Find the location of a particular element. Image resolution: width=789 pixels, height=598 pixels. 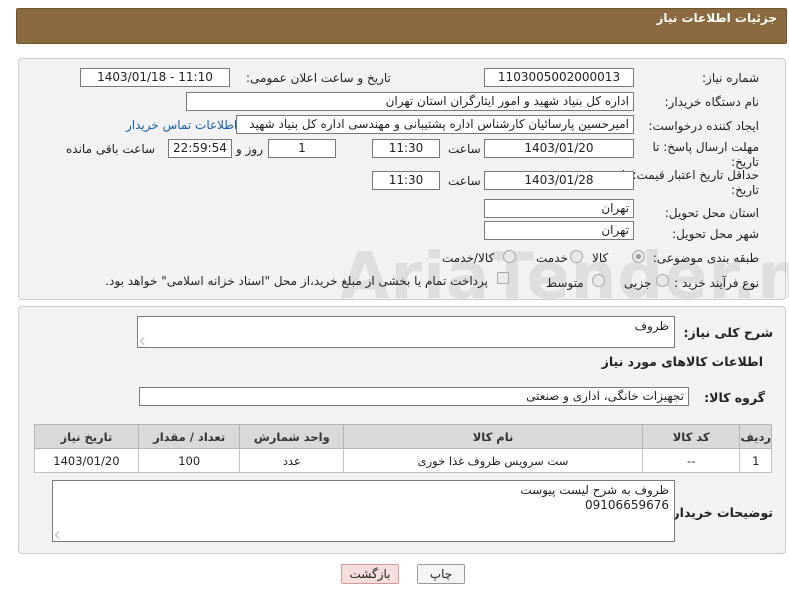

city-field: تهران is located at coordinates (559, 230).